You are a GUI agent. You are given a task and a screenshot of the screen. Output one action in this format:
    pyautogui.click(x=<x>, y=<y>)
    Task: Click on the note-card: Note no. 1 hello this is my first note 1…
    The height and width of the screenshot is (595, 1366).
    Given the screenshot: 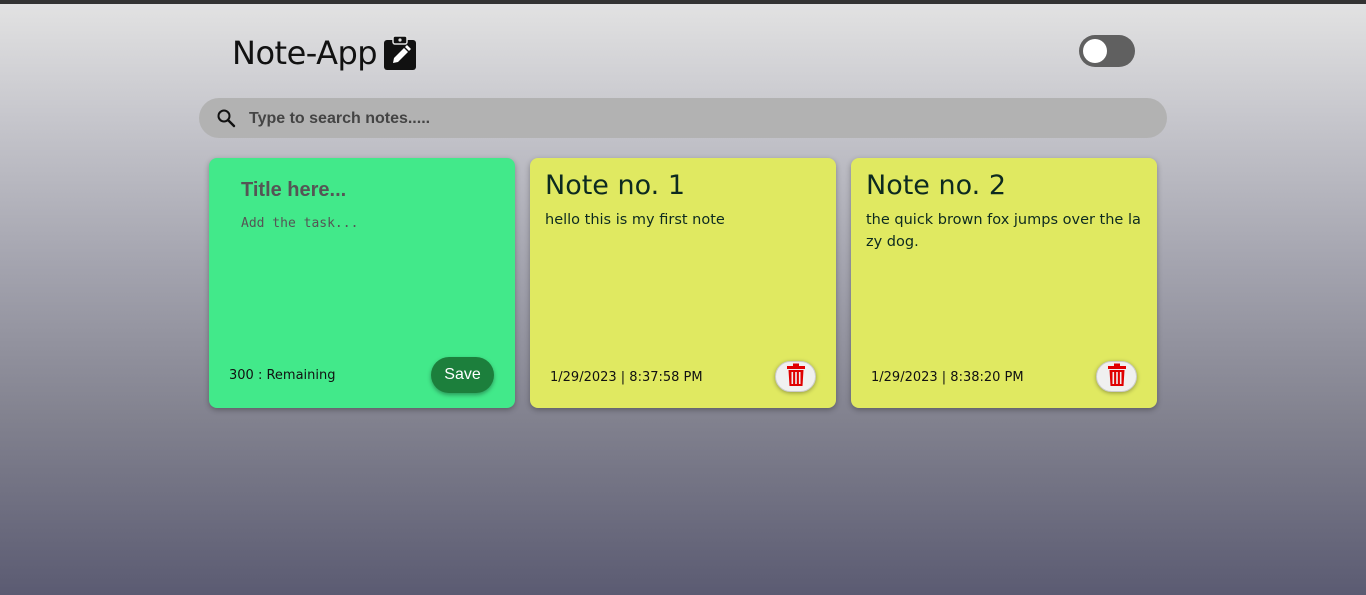 What is the action you would take?
    pyautogui.click(x=683, y=283)
    